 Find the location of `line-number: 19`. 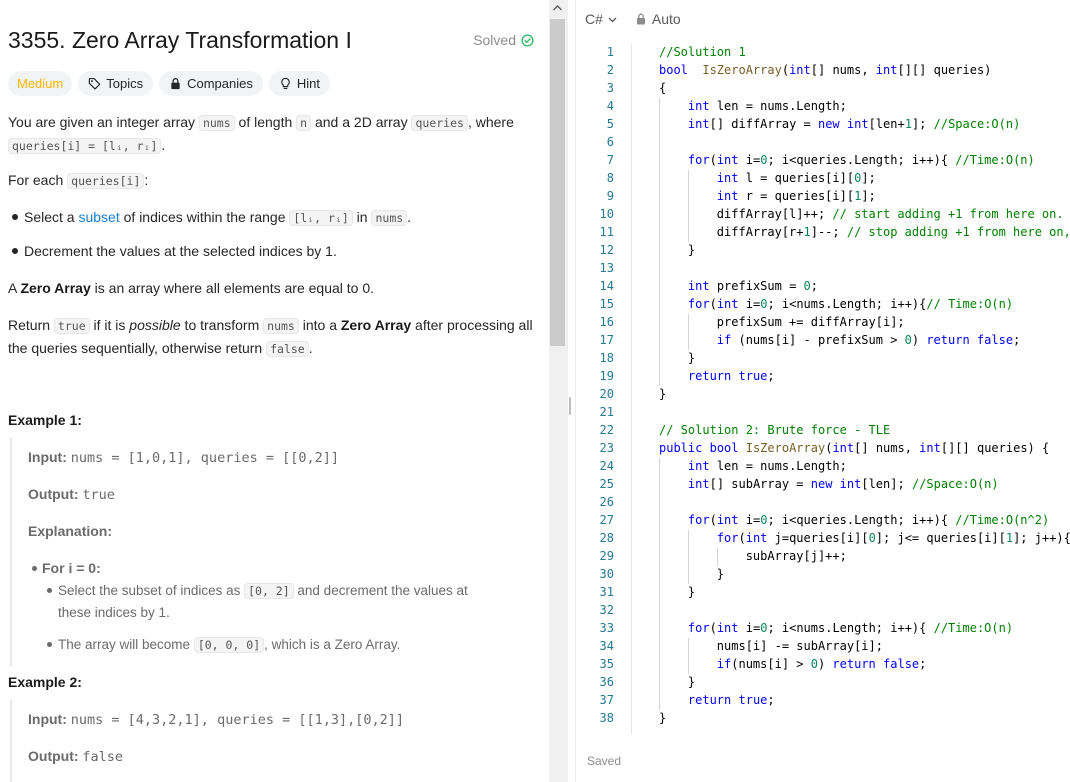

line-number: 19 is located at coordinates (606, 376).